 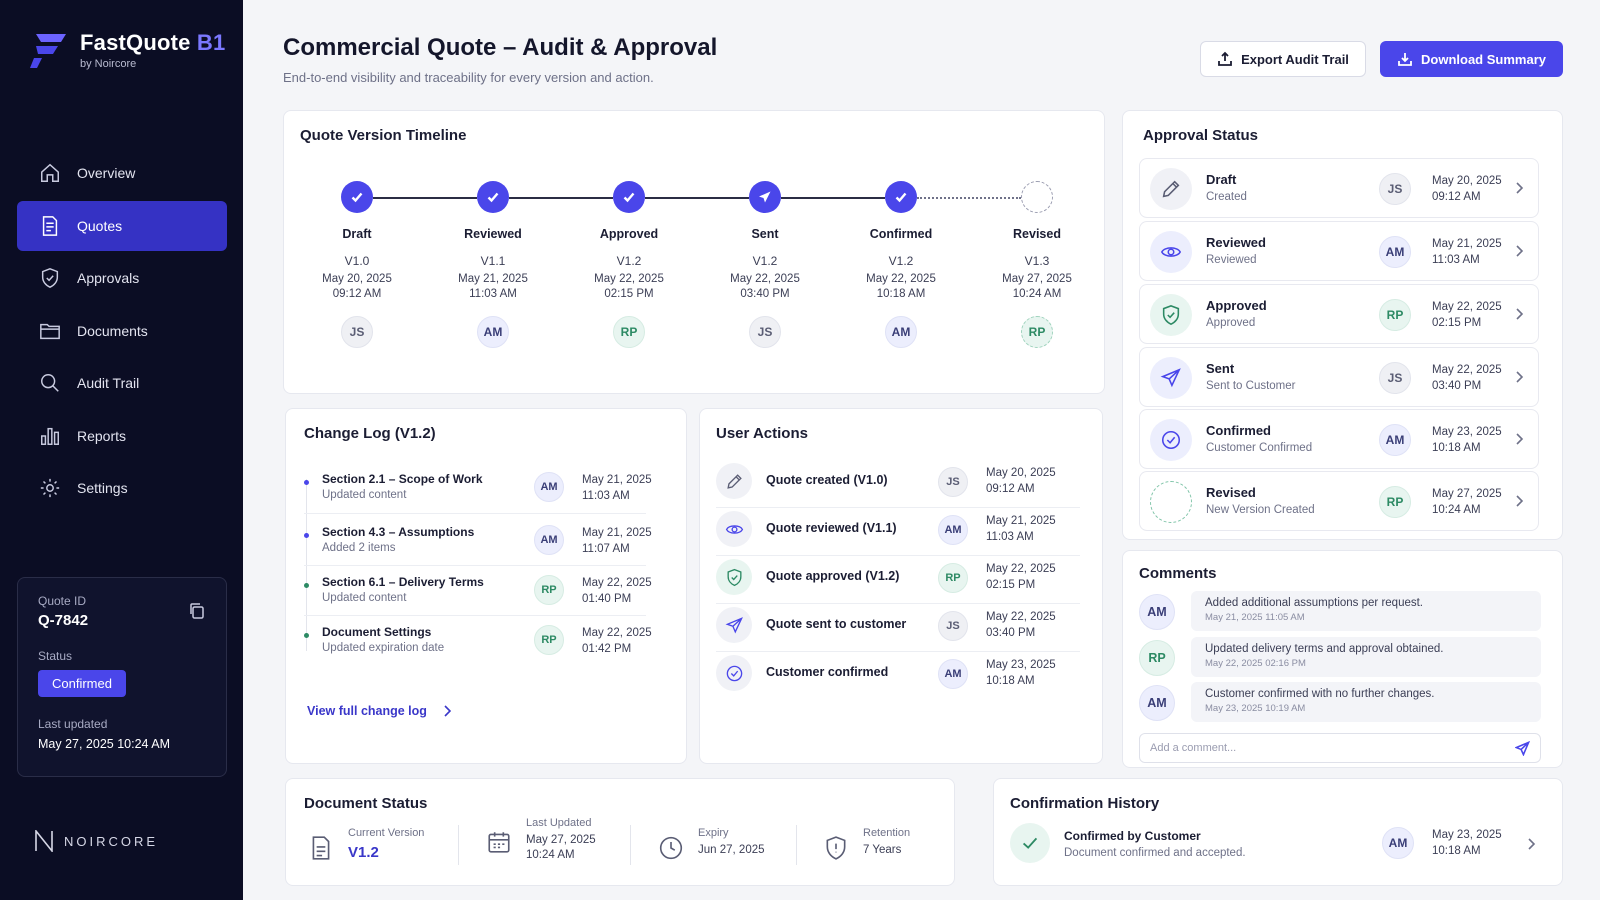 I want to click on current-version-label: Current Version, so click(x=386, y=833).